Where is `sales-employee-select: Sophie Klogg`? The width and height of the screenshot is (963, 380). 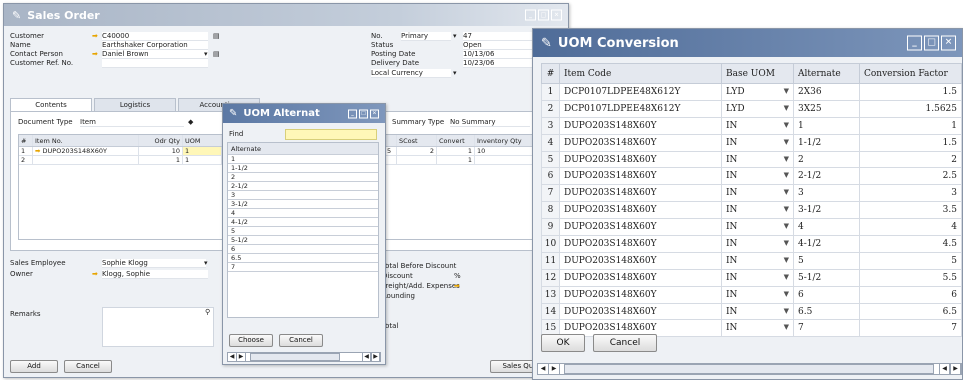 sales-employee-select: Sophie Klogg is located at coordinates (154, 263).